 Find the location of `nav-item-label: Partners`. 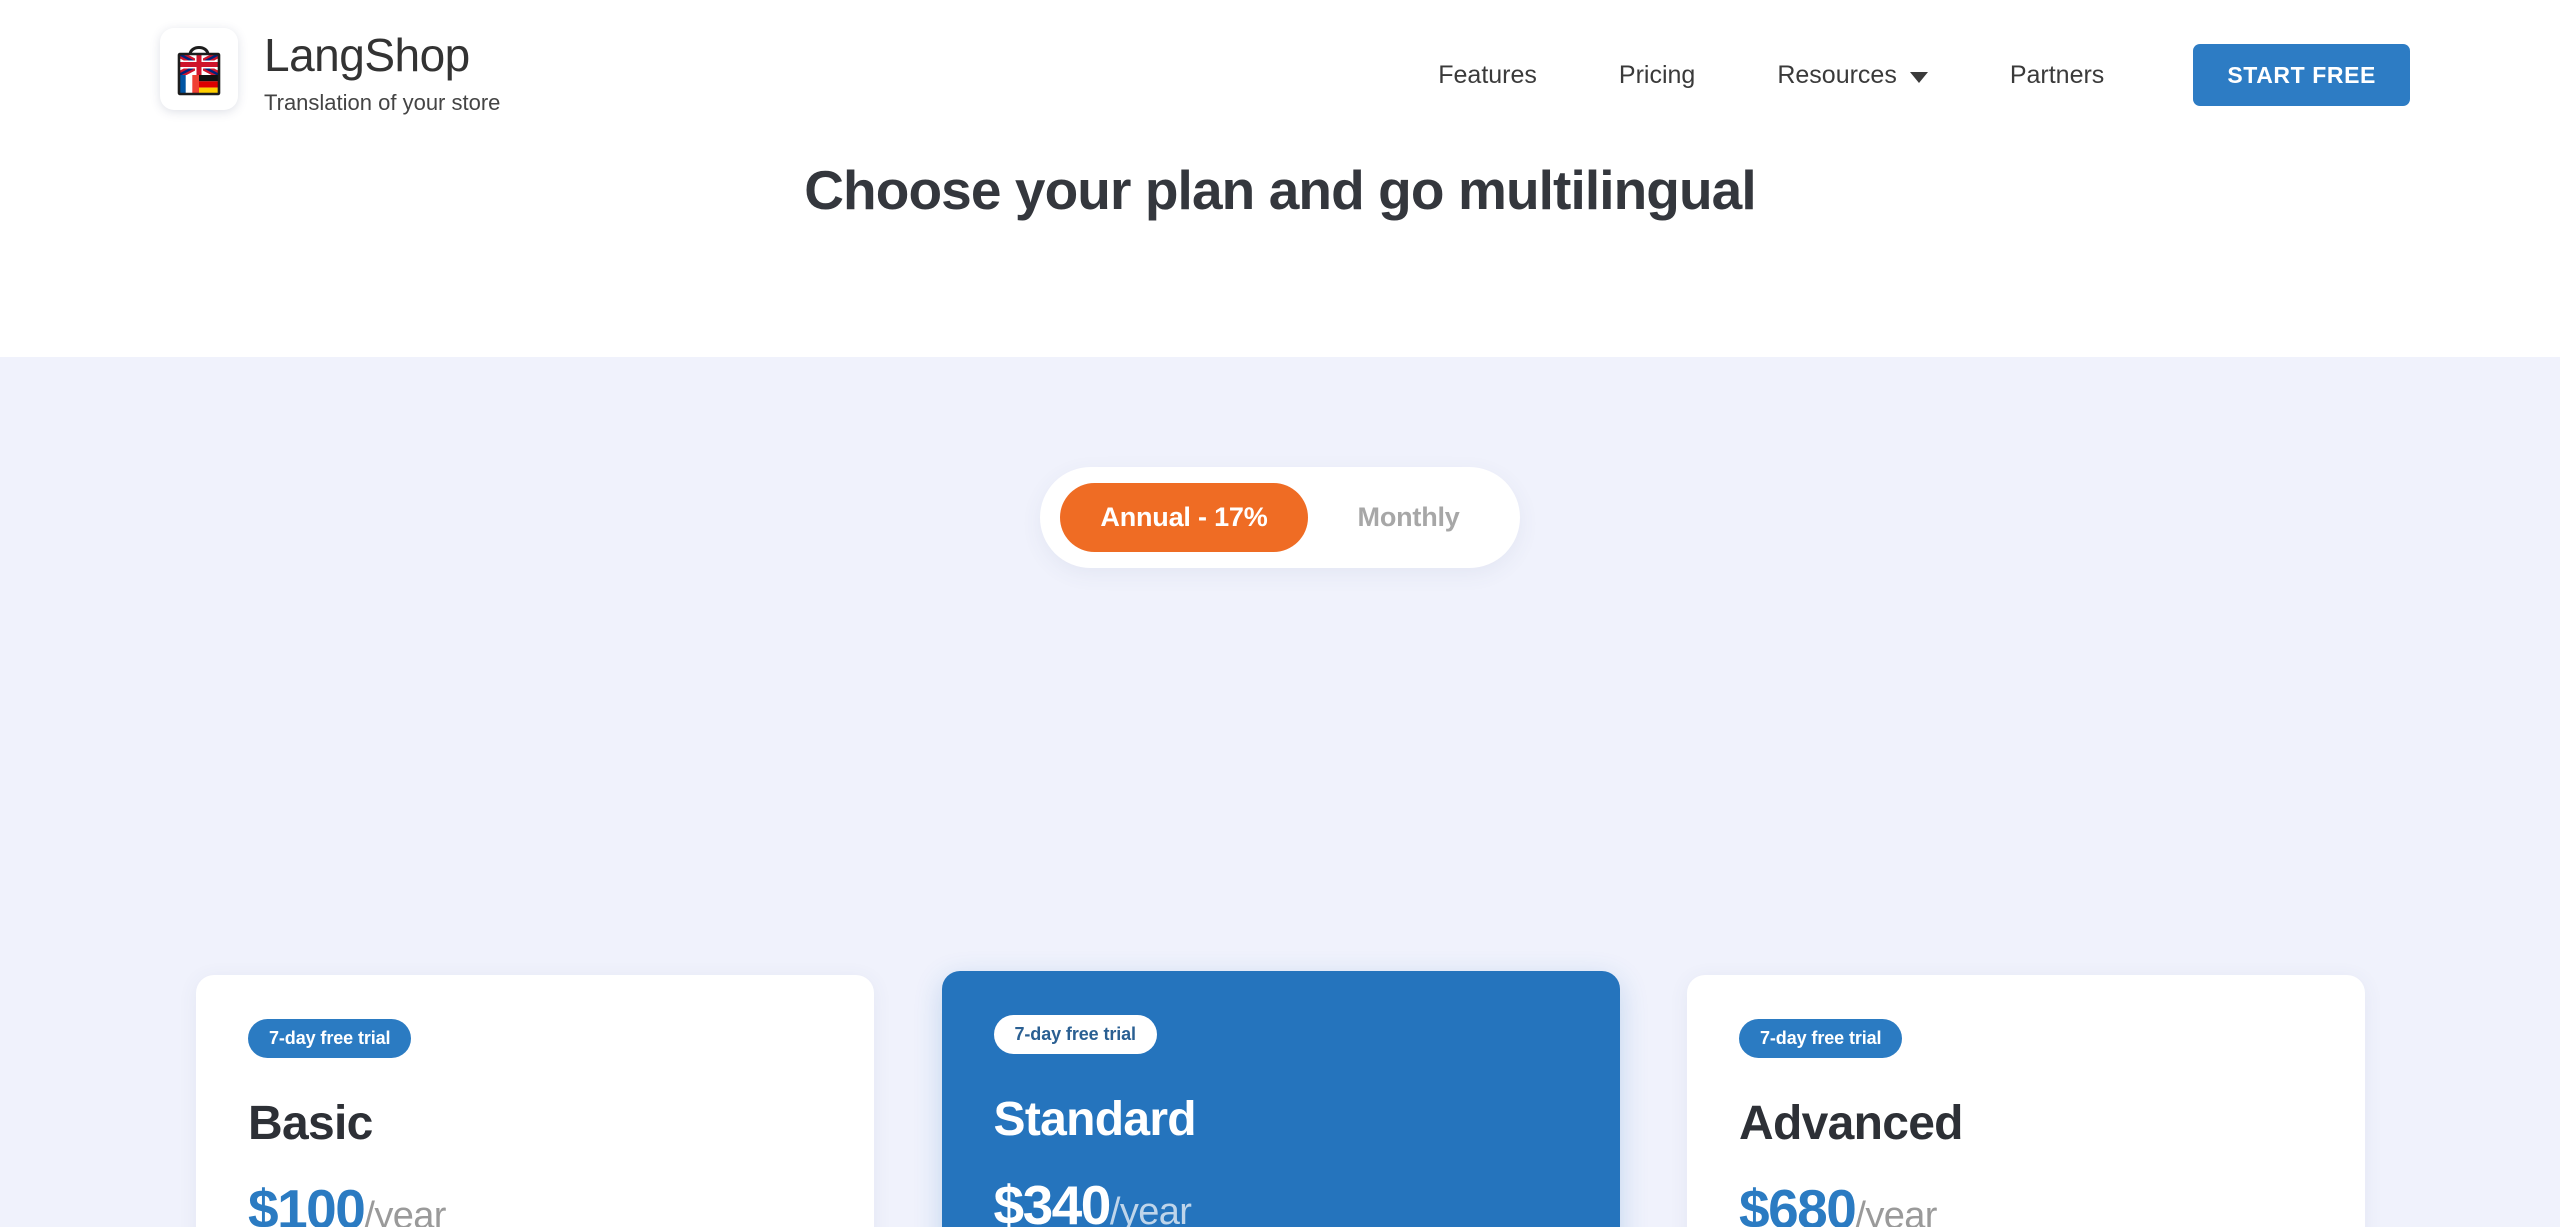

nav-item-label: Partners is located at coordinates (2057, 74).